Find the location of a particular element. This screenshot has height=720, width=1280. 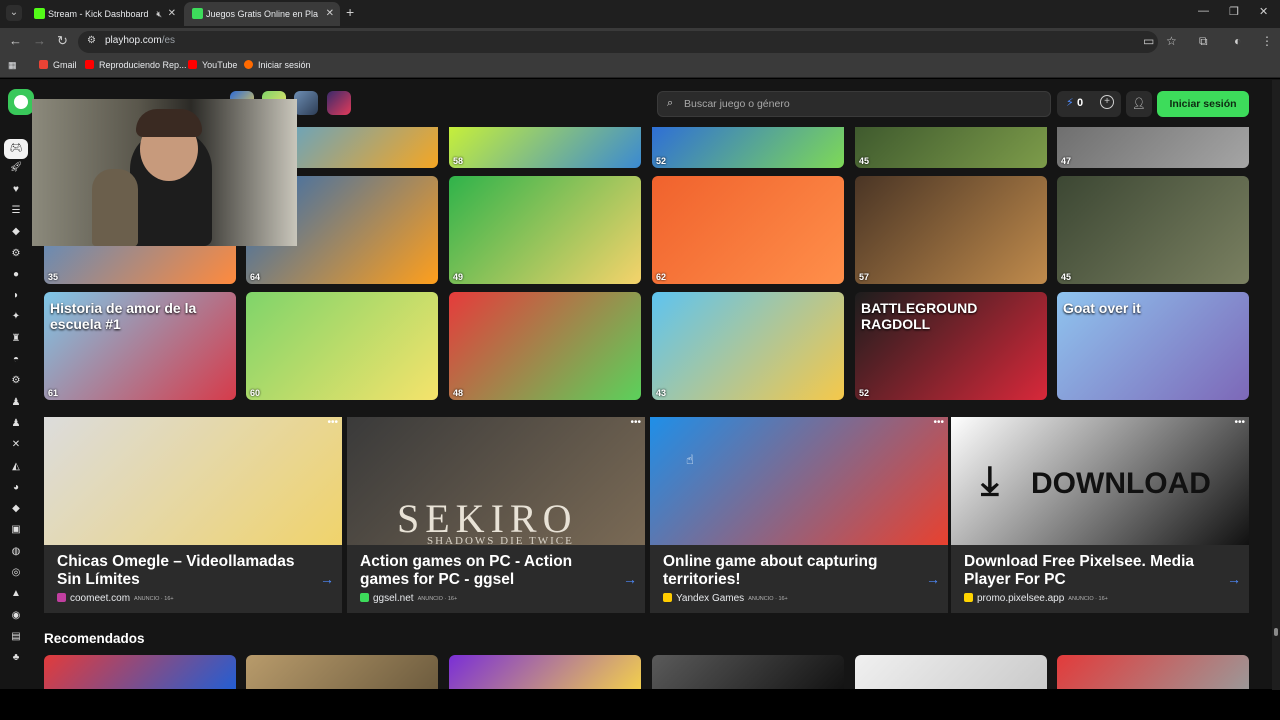

heart-icon: ♥ is located at coordinates (16, 190).